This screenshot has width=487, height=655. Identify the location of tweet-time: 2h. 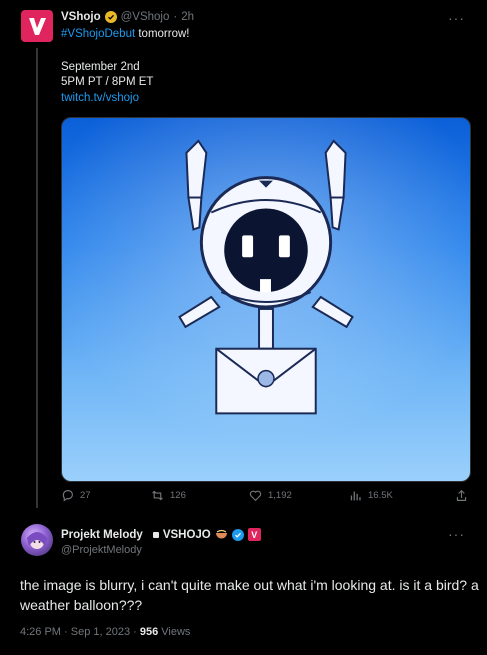
(187, 17).